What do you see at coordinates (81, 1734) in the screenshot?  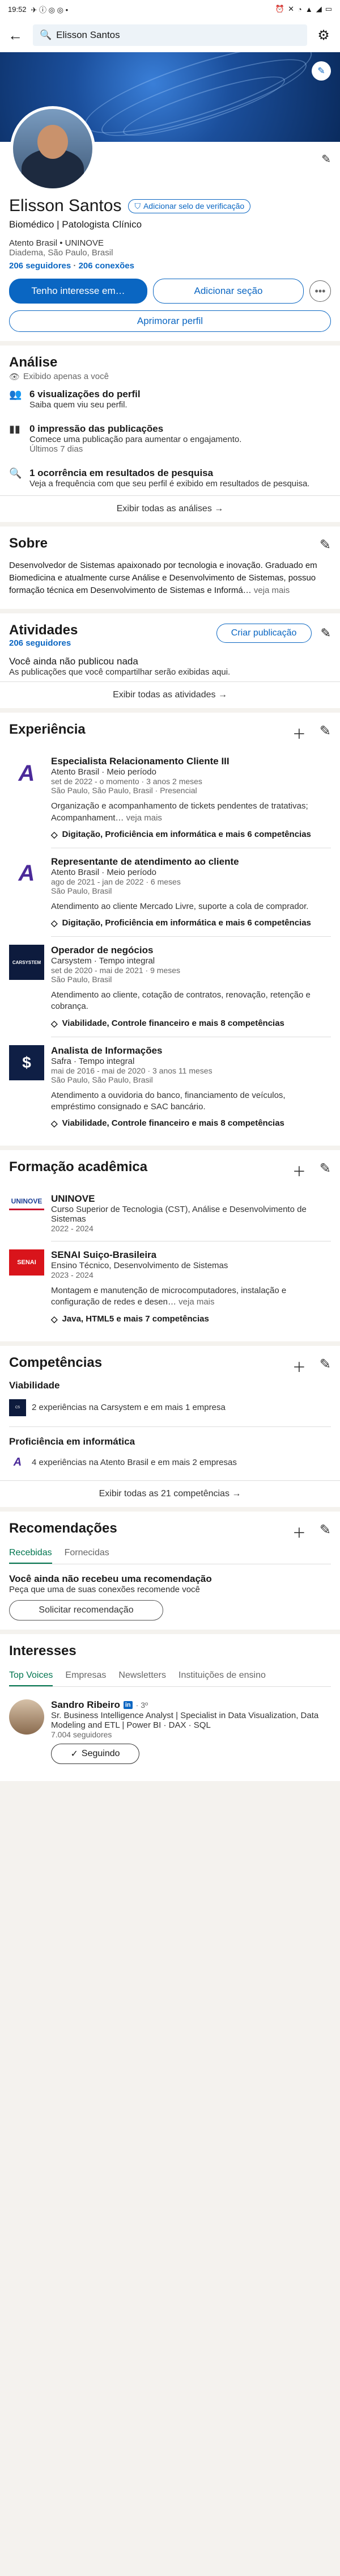 I see `person-followers: 7.004 seguidores` at bounding box center [81, 1734].